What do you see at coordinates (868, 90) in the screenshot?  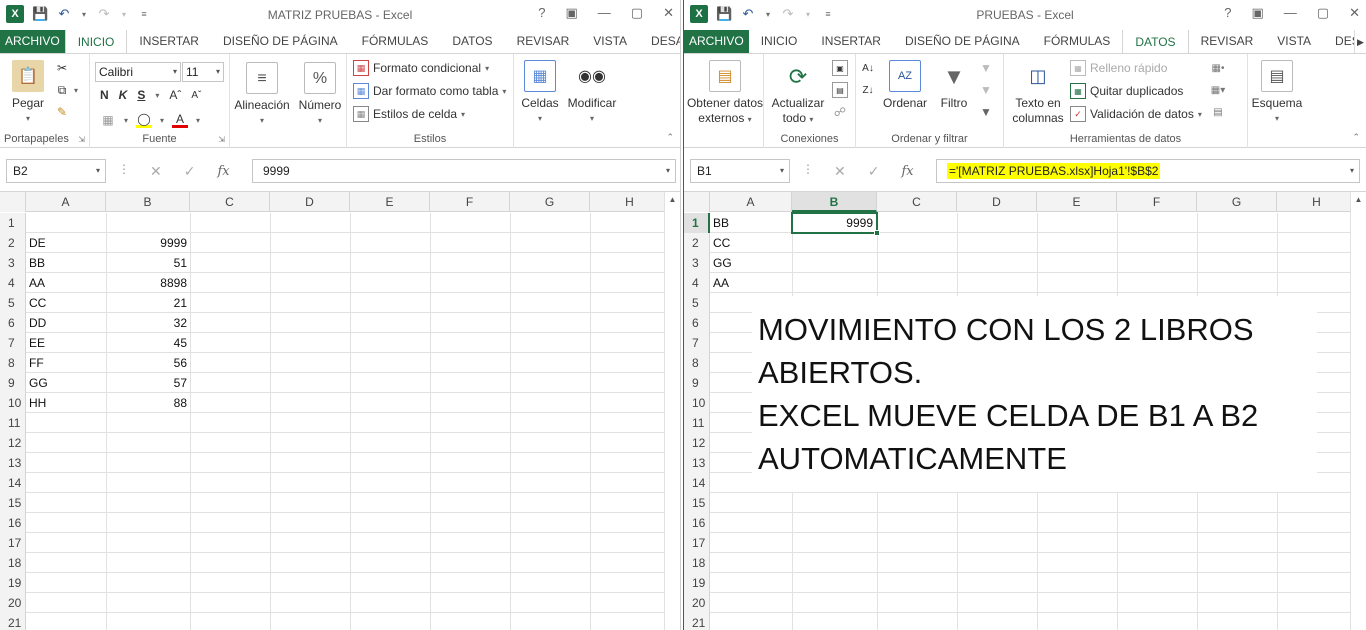 I see `sort-za-icon: Z↓` at bounding box center [868, 90].